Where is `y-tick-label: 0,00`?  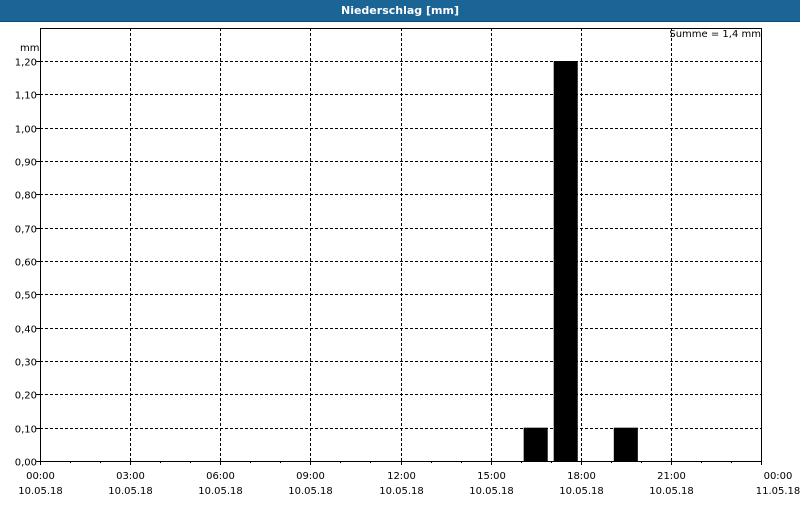 y-tick-label: 0,00 is located at coordinates (26, 463).